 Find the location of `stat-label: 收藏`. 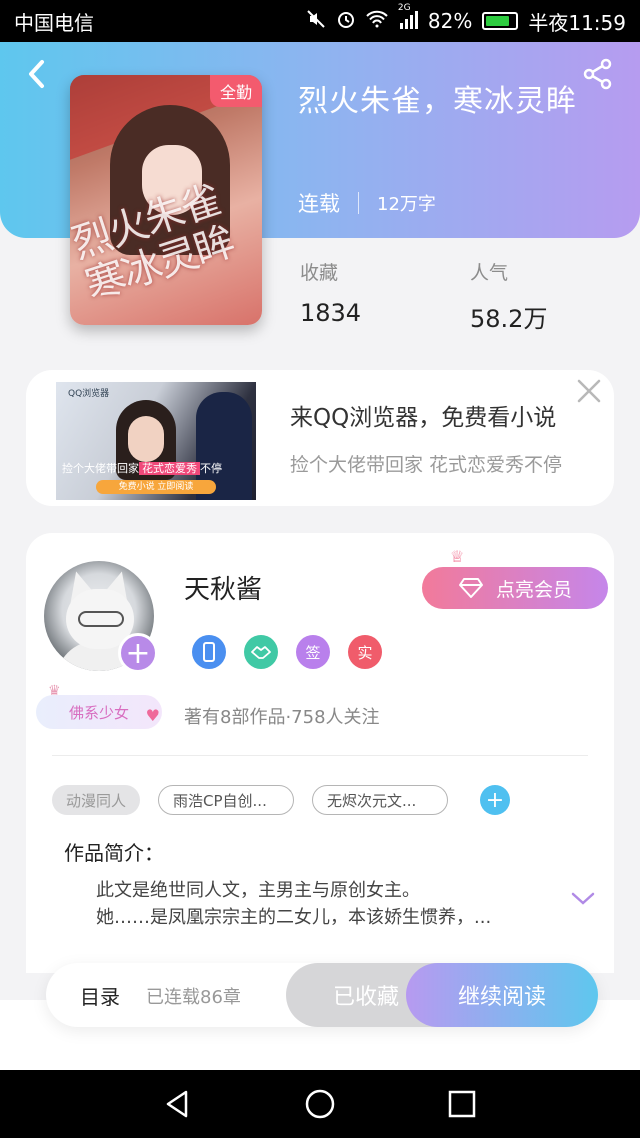

stat-label: 收藏 is located at coordinates (319, 273).